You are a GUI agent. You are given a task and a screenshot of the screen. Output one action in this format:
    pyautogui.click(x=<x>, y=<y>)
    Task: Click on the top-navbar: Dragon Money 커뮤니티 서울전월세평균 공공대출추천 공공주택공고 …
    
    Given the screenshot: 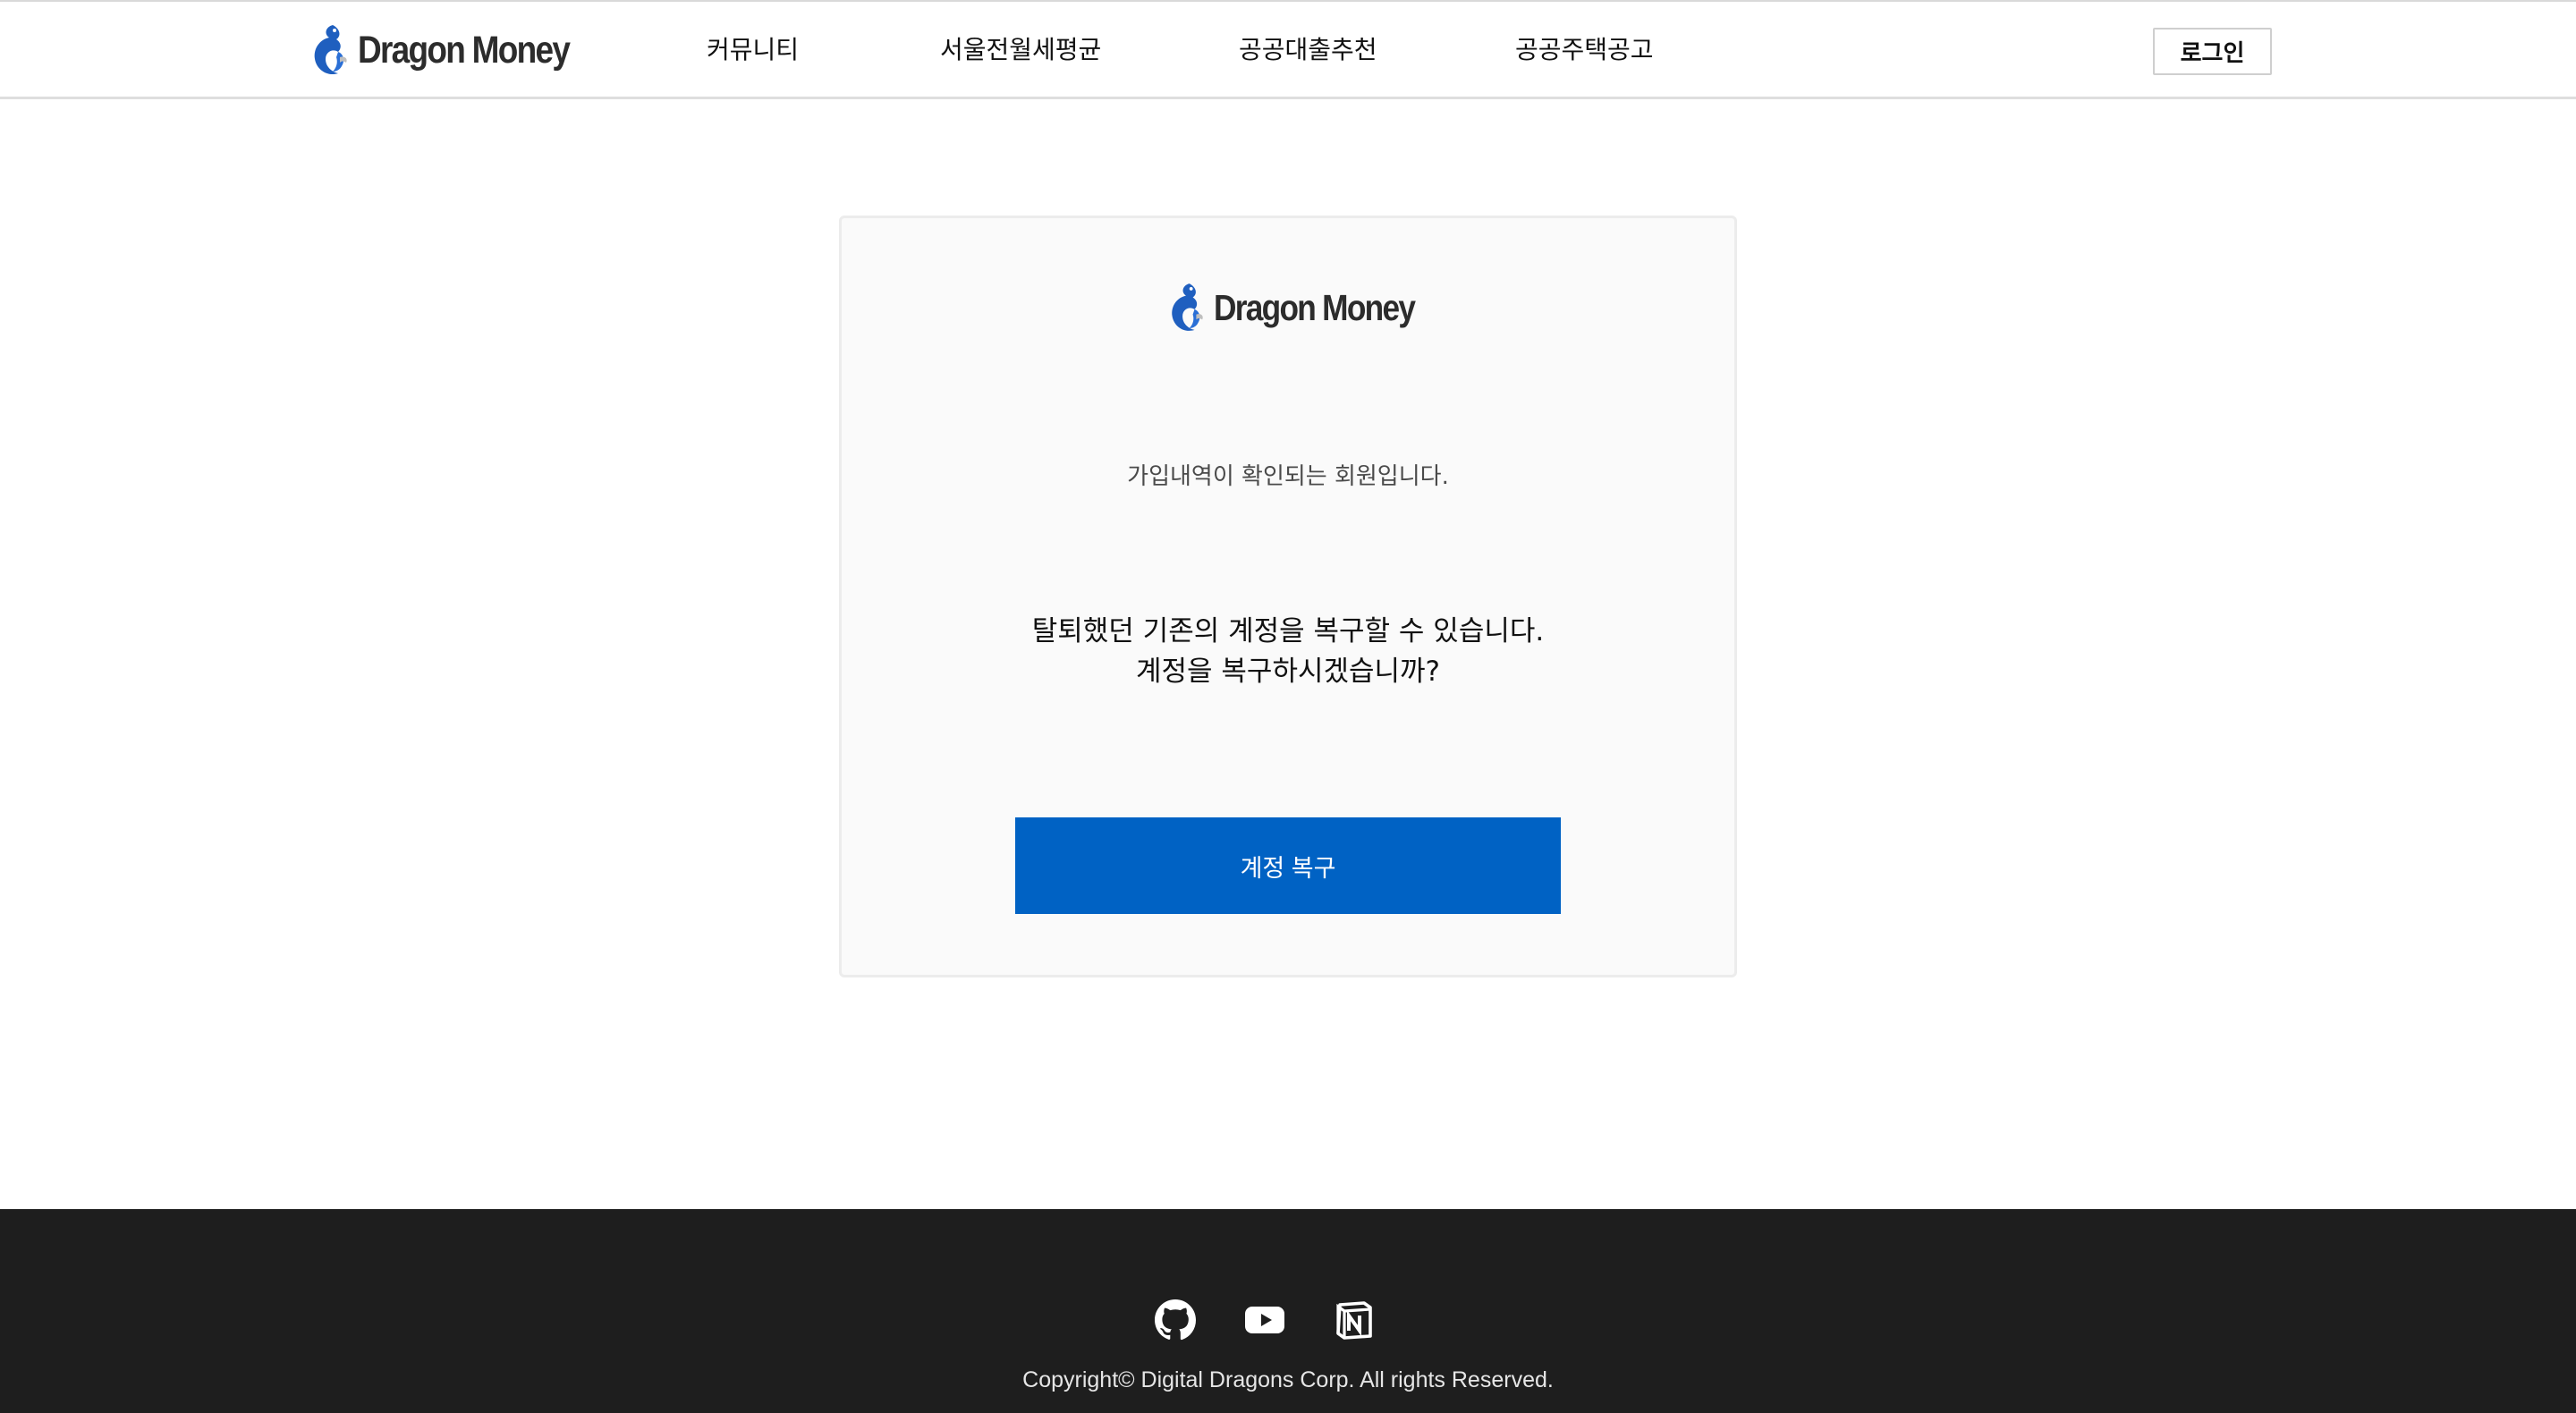 What is the action you would take?
    pyautogui.click(x=1288, y=49)
    